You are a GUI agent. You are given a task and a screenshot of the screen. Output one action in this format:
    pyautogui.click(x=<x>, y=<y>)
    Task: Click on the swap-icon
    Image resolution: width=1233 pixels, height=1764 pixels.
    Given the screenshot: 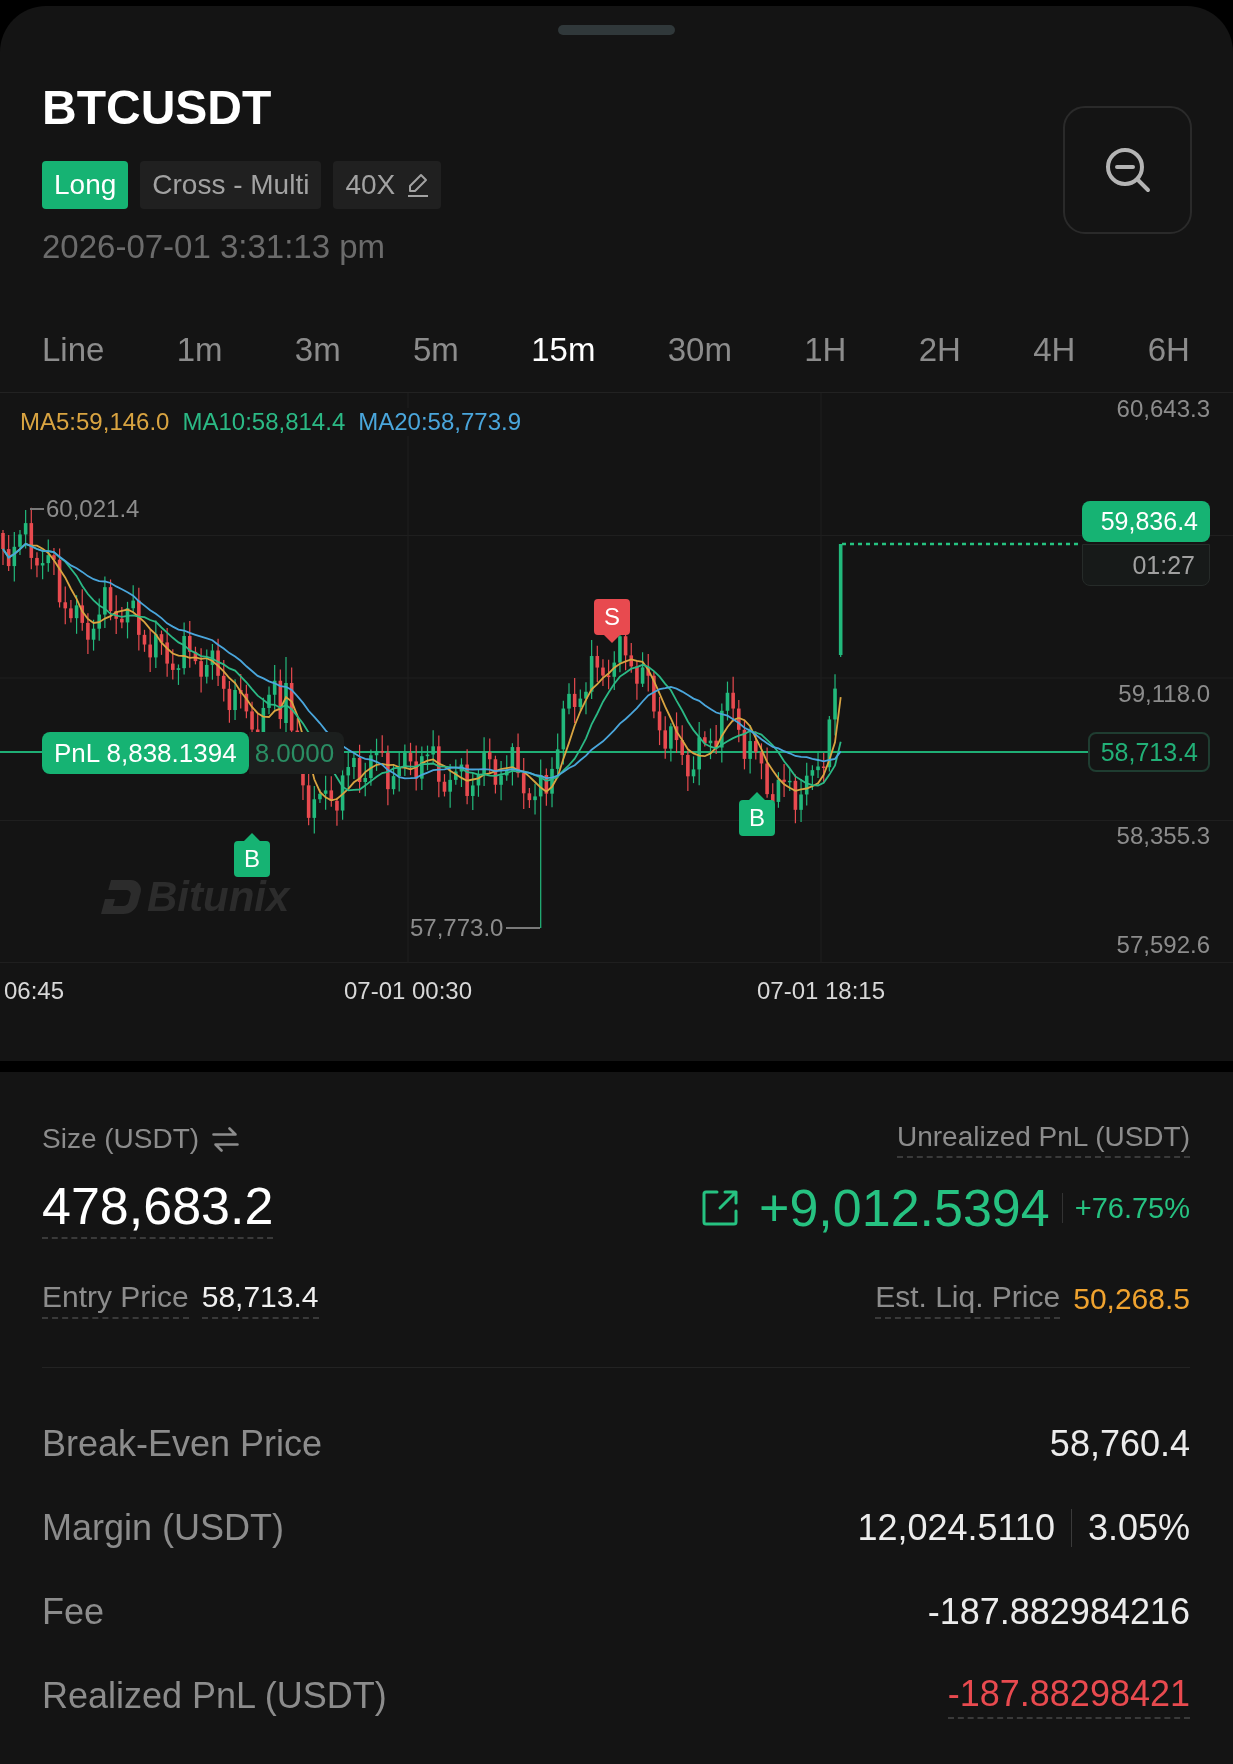 What is the action you would take?
    pyautogui.click(x=226, y=1139)
    